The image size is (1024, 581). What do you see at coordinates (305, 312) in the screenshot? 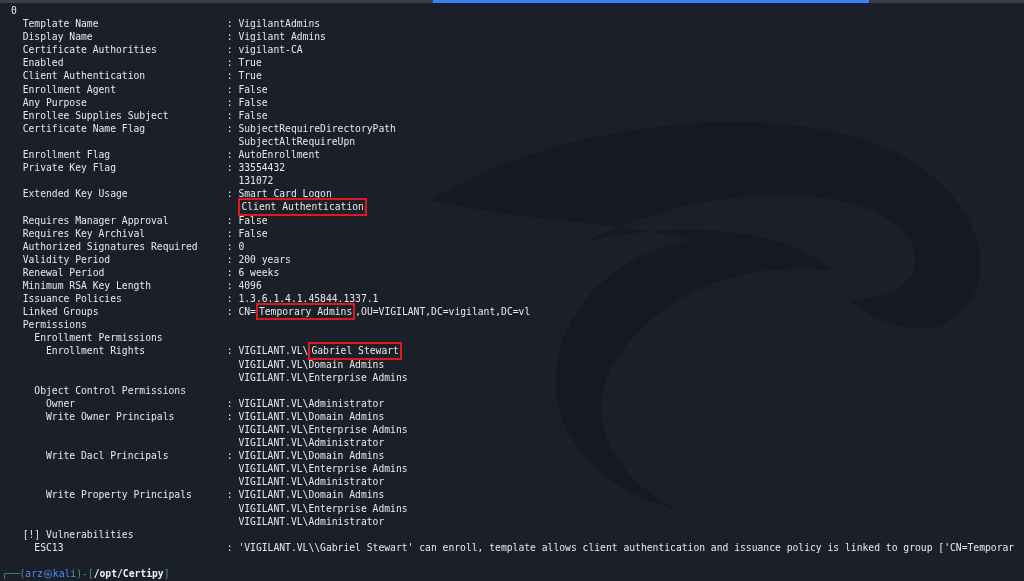
I see `highlighted-text: Temporary Admins` at bounding box center [305, 312].